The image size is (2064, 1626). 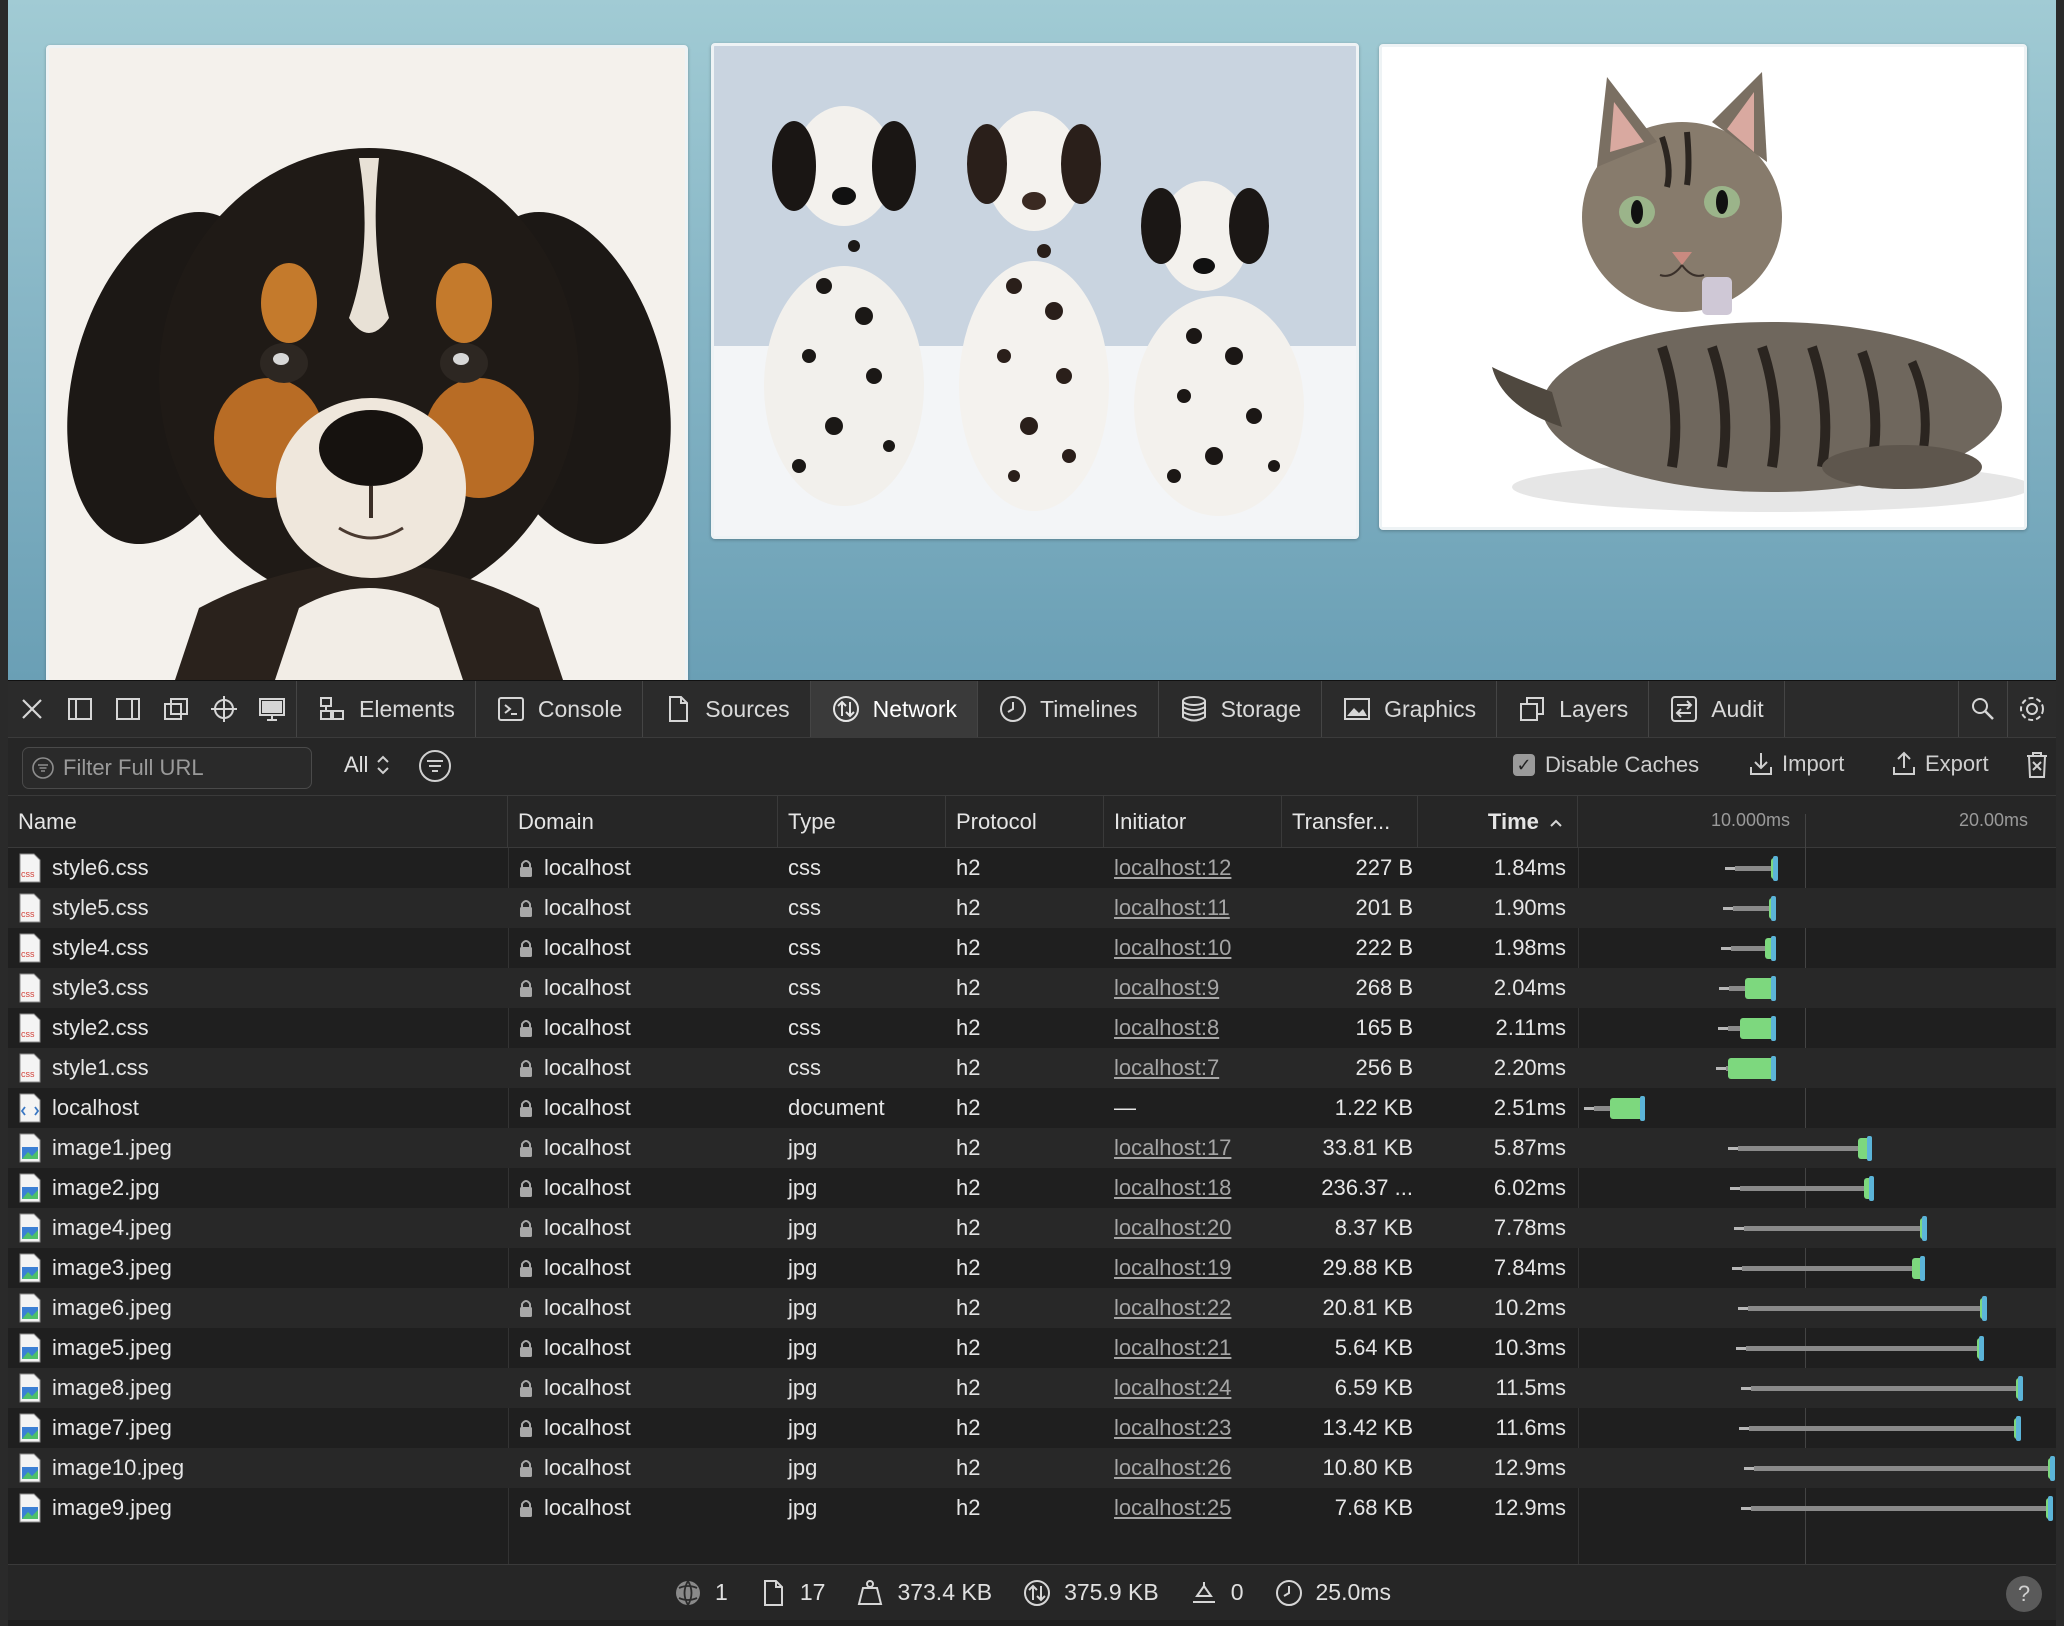 What do you see at coordinates (1498, 822) in the screenshot?
I see `column-header-time: Time` at bounding box center [1498, 822].